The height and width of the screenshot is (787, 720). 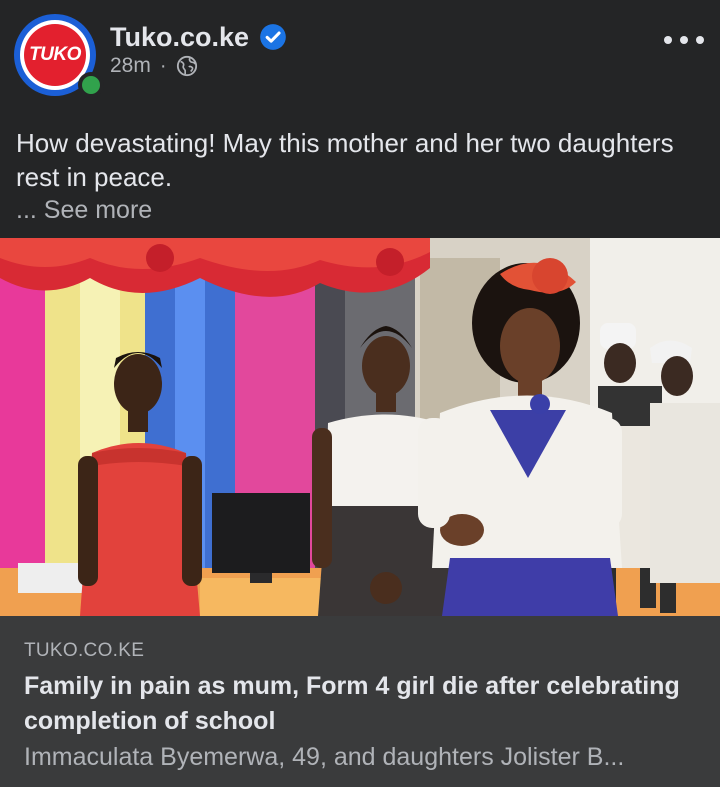 I want to click on post-meta: 28m ·, so click(x=154, y=66).